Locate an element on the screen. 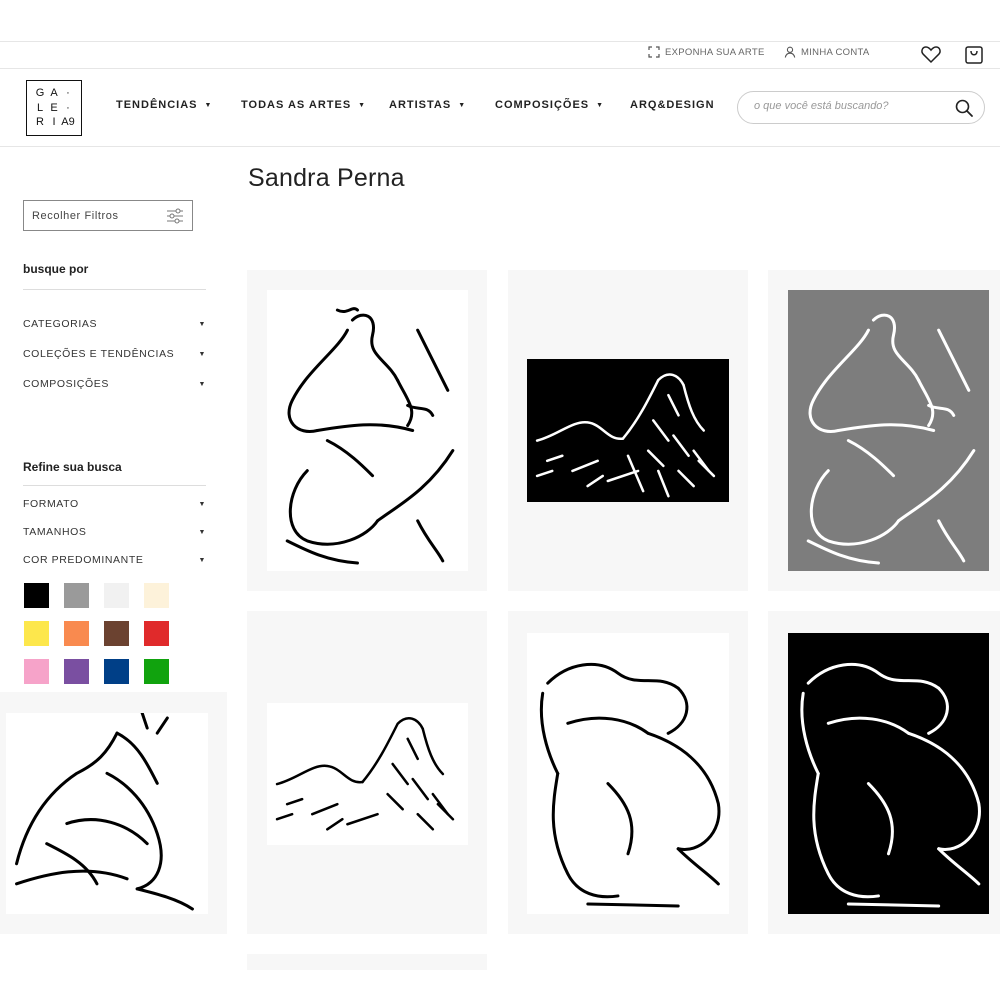 The width and height of the screenshot is (1000, 1000). nav-arq-design: ARQ&DESIGN is located at coordinates (672, 105).